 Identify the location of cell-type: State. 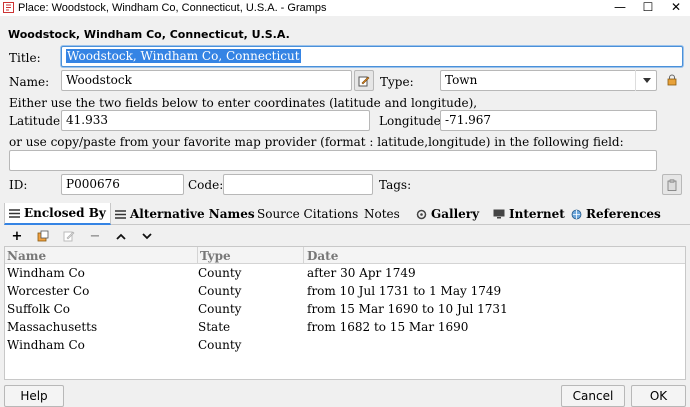
(214, 327).